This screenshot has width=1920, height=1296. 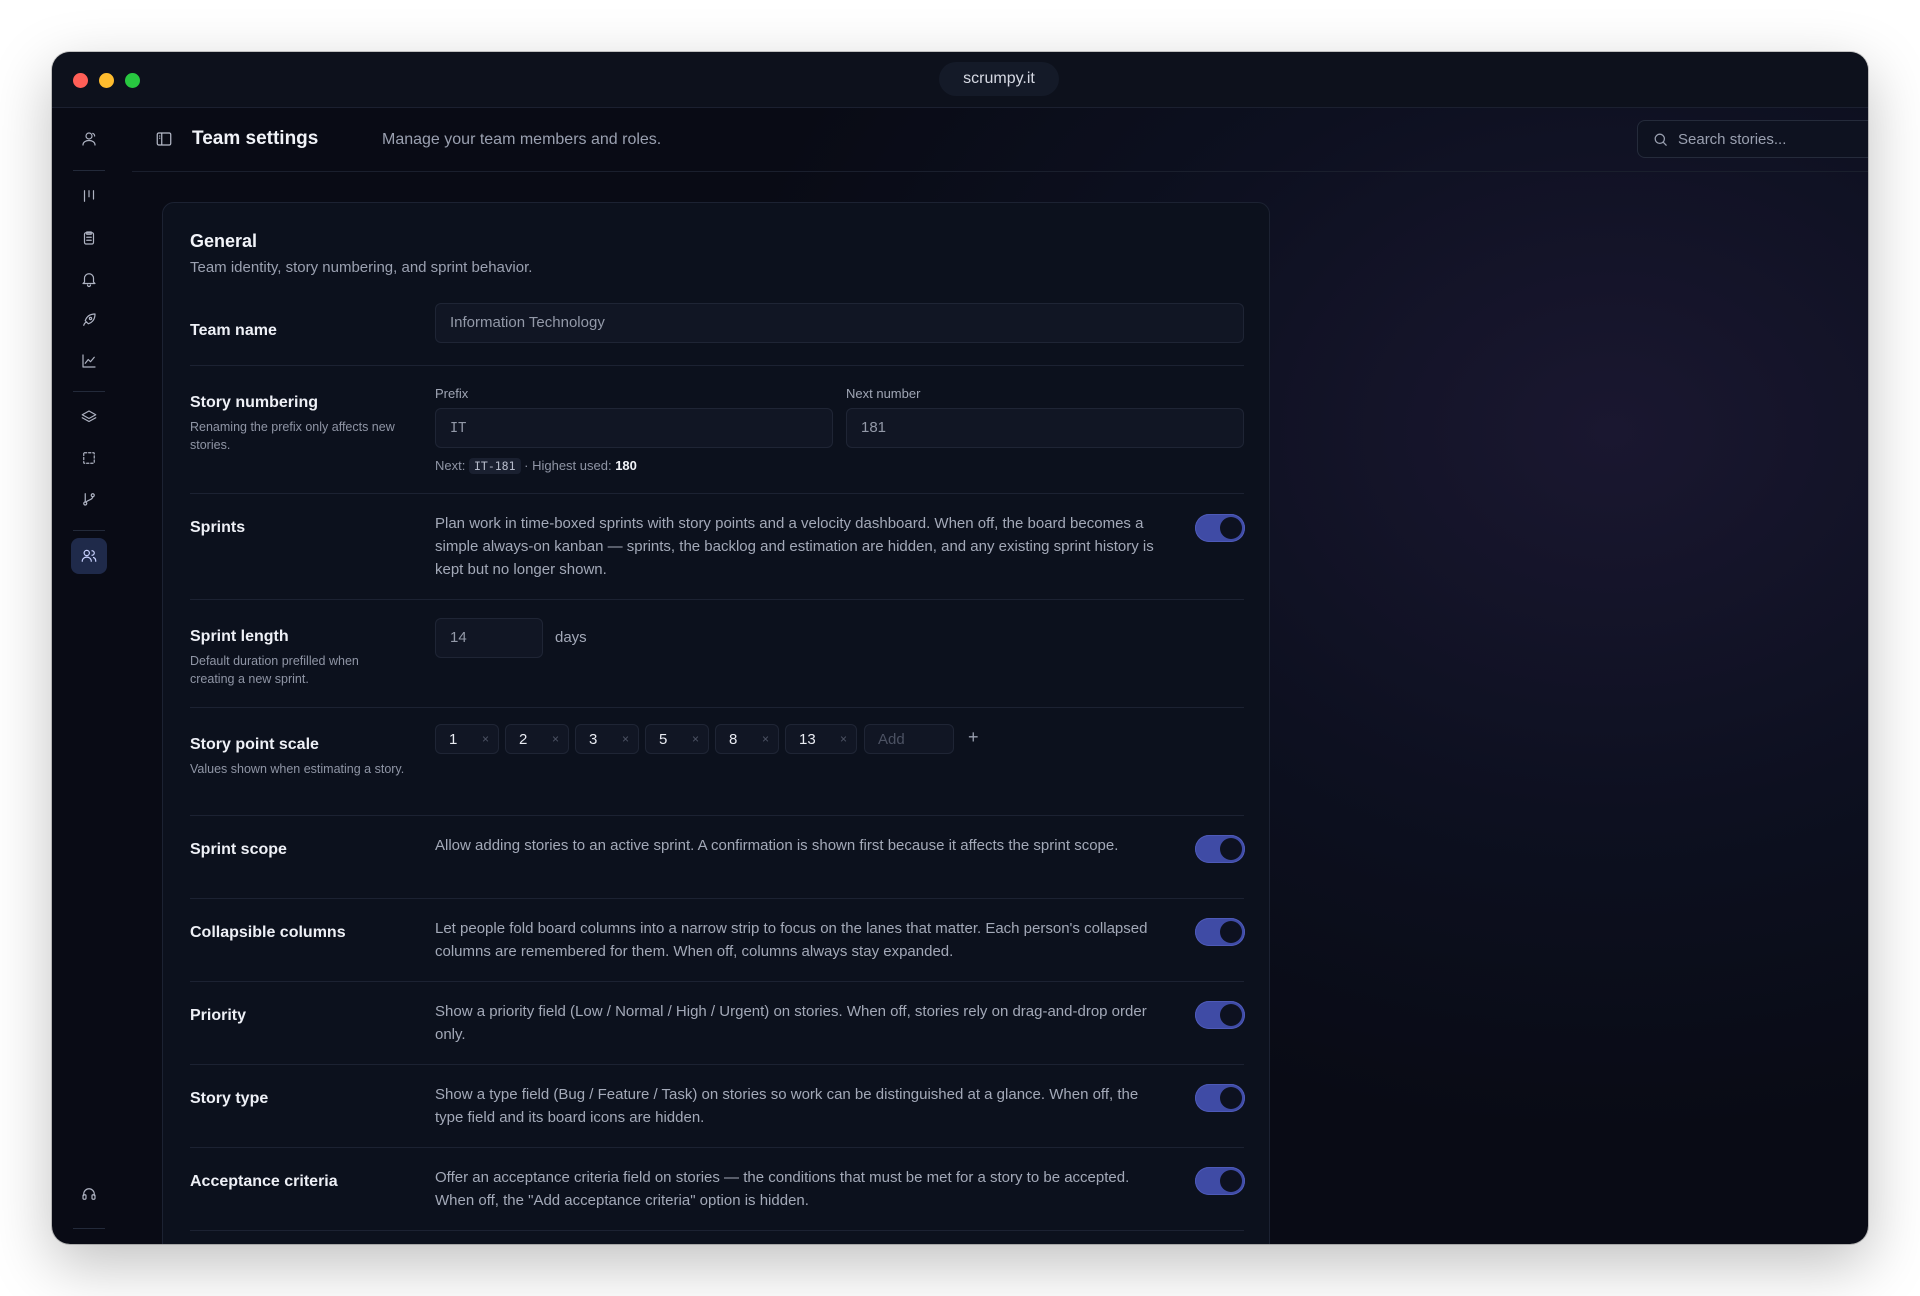 What do you see at coordinates (89, 458) in the screenshot?
I see `selection-icon` at bounding box center [89, 458].